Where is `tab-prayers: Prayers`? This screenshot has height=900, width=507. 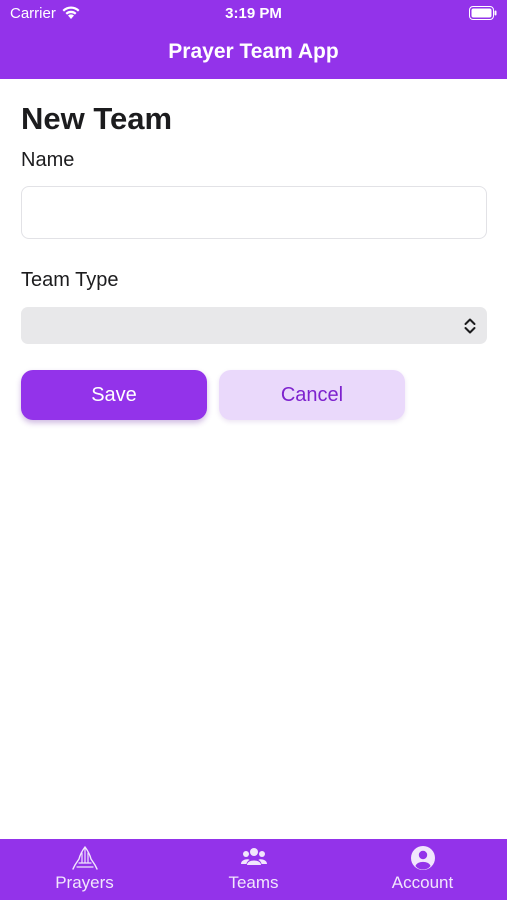 tab-prayers: Prayers is located at coordinates (84, 869).